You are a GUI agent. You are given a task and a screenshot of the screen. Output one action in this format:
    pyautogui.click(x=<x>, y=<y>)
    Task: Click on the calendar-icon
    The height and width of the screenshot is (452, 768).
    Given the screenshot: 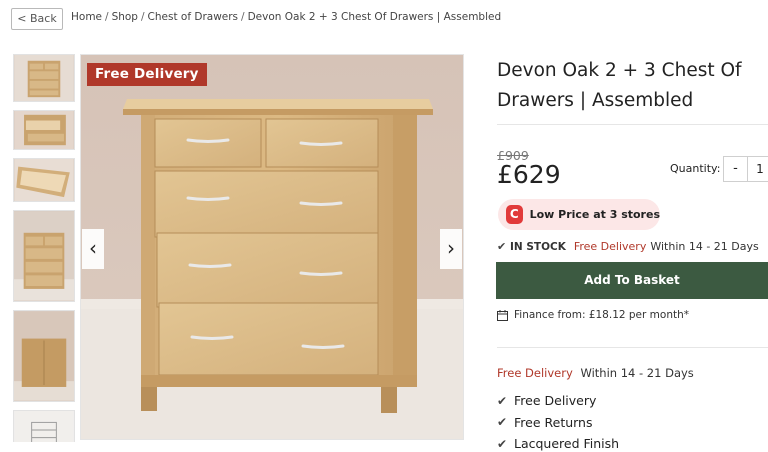 What is the action you would take?
    pyautogui.click(x=502, y=315)
    